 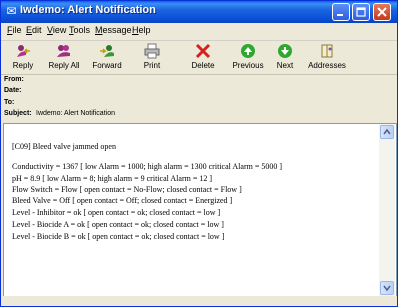 What do you see at coordinates (107, 57) in the screenshot?
I see `forward-button: Forward` at bounding box center [107, 57].